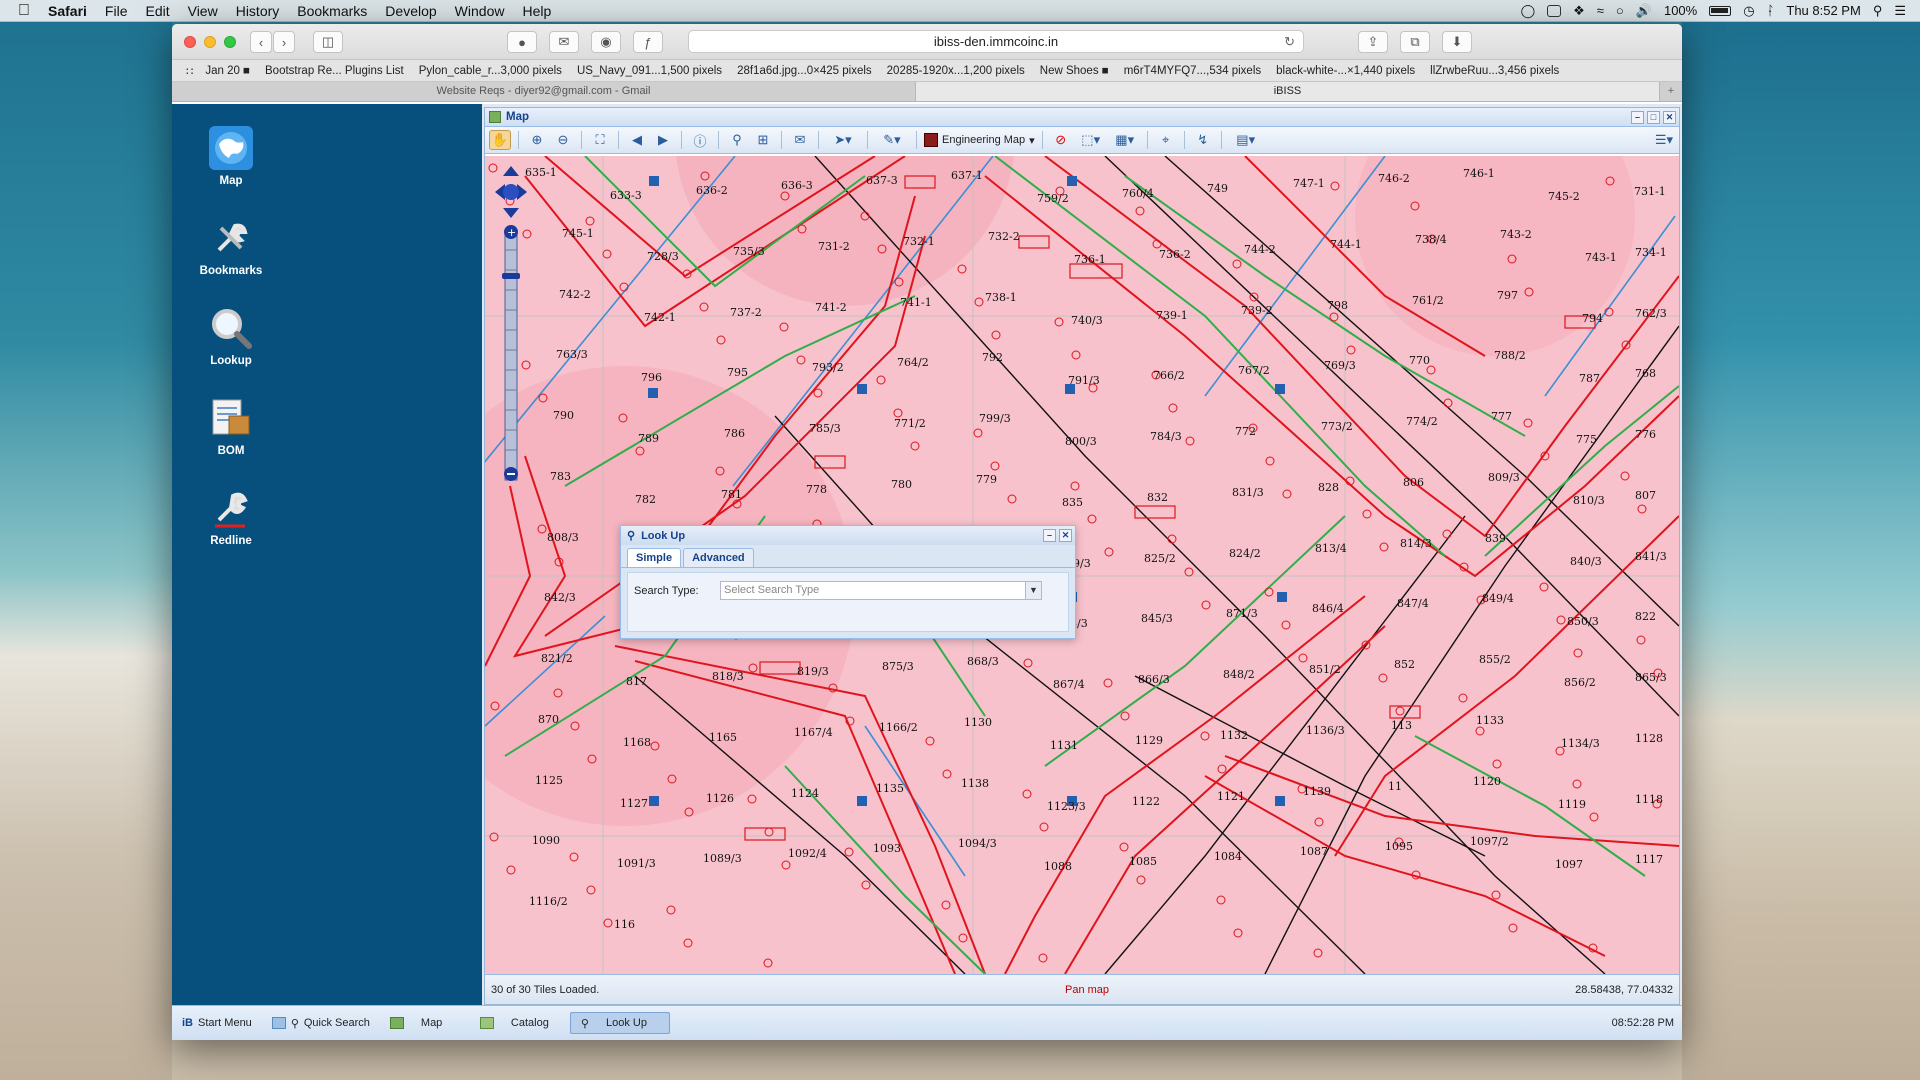 The width and height of the screenshot is (1920, 1080). I want to click on sidebar-item-bookmarks: Bookmarks, so click(231, 245).